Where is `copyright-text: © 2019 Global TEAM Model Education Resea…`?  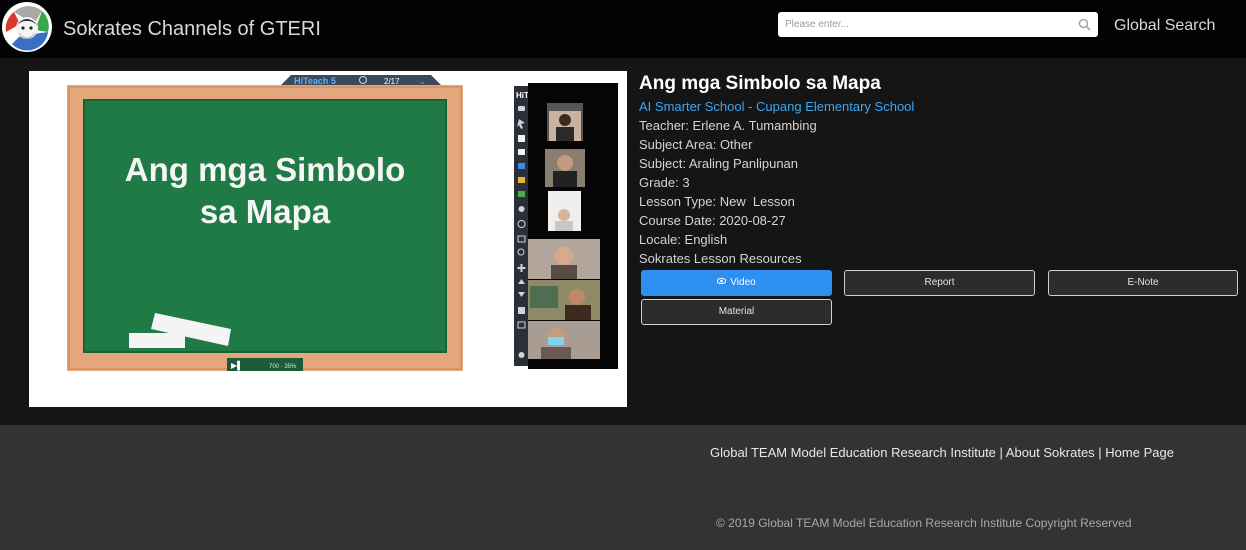
copyright-text: © 2019 Global TEAM Model Education Resea… is located at coordinates (924, 523).